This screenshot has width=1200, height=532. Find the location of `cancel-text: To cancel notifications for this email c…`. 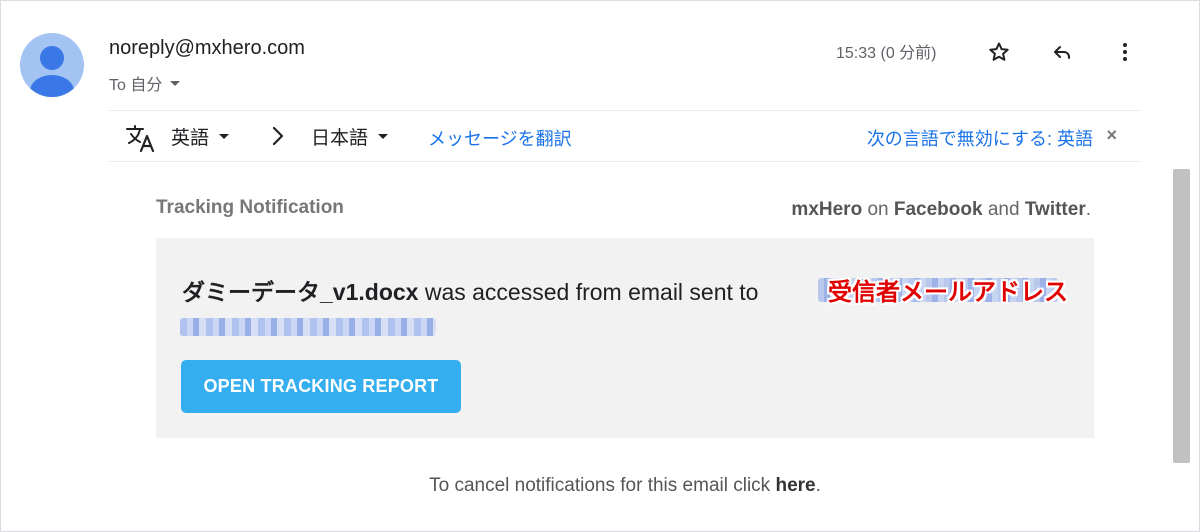

cancel-text: To cancel notifications for this email c… is located at coordinates (600, 485).